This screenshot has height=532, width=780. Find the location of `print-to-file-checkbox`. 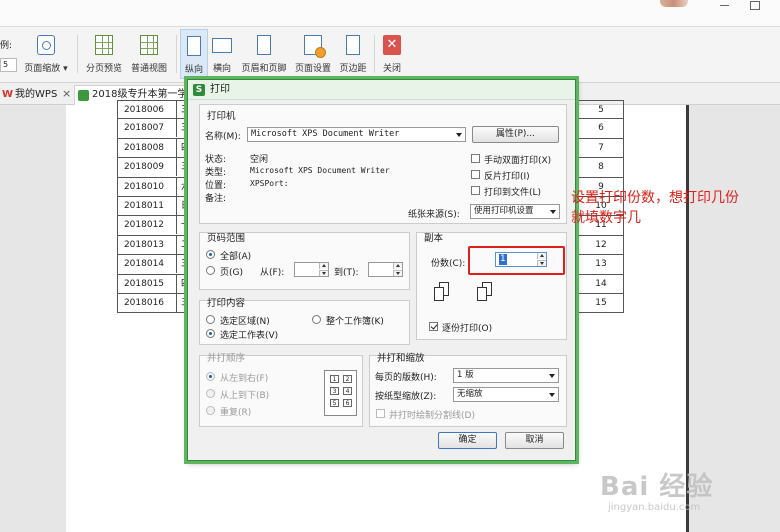

print-to-file-checkbox is located at coordinates (475, 190).